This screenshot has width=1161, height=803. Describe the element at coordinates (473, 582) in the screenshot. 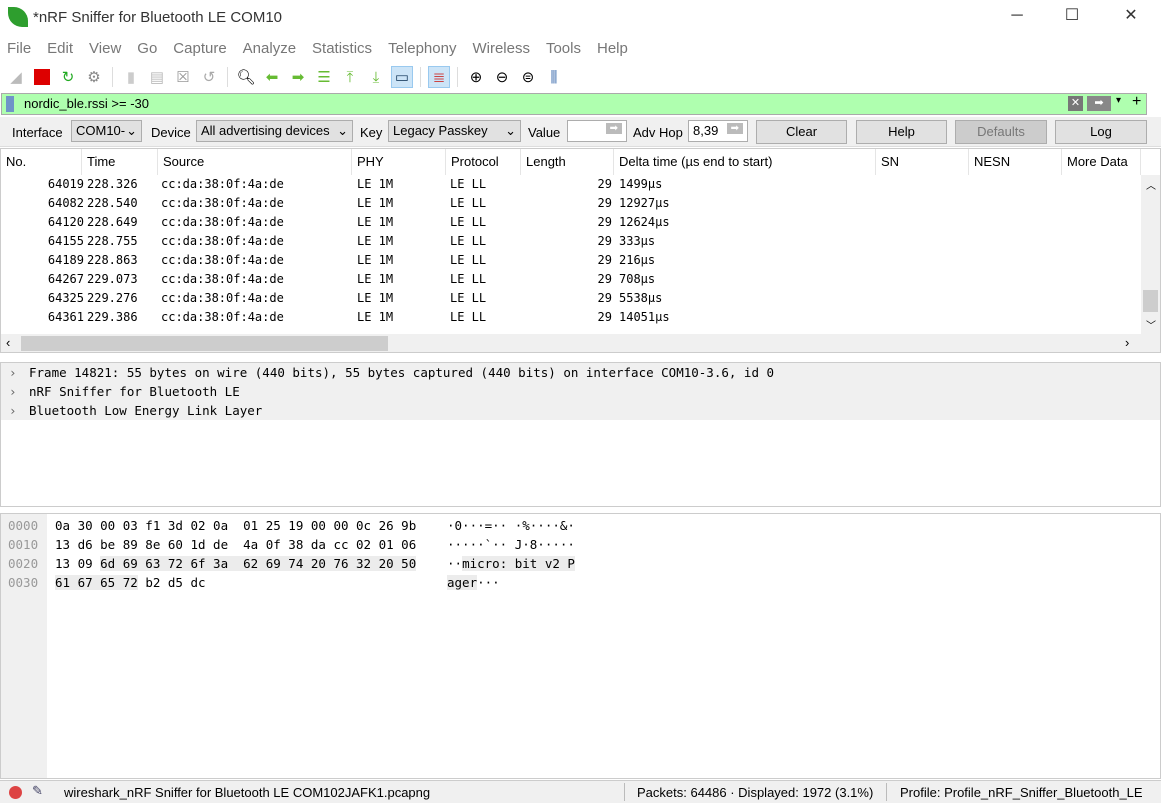

I see `ascii-bytes: ager···` at that location.